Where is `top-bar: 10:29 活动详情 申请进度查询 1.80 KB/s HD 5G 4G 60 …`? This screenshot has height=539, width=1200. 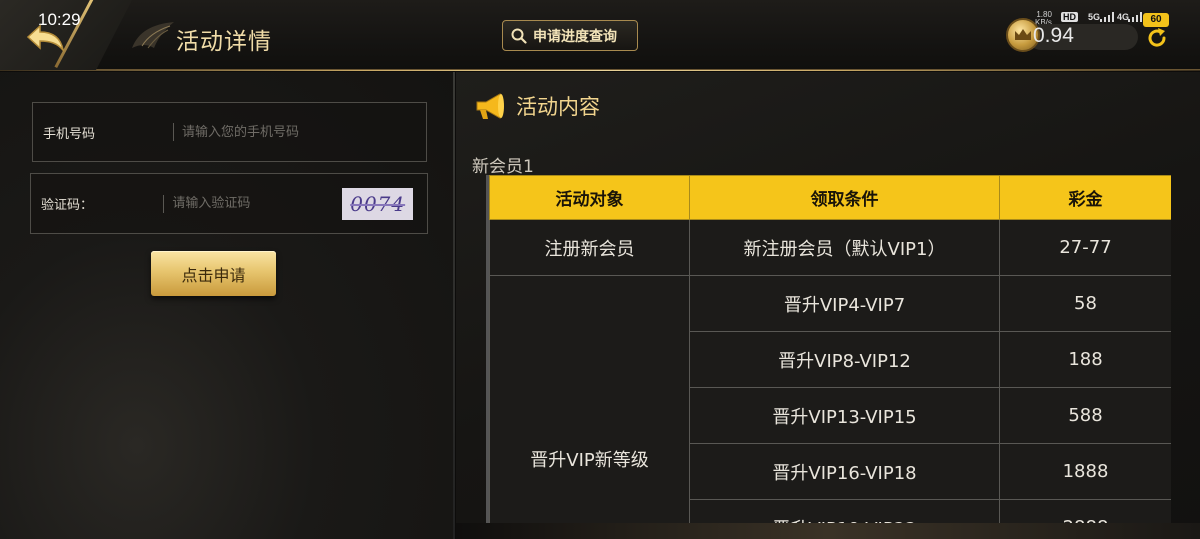 top-bar: 10:29 活动详情 申请进度查询 1.80 KB/s HD 5G 4G 60 … is located at coordinates (600, 35).